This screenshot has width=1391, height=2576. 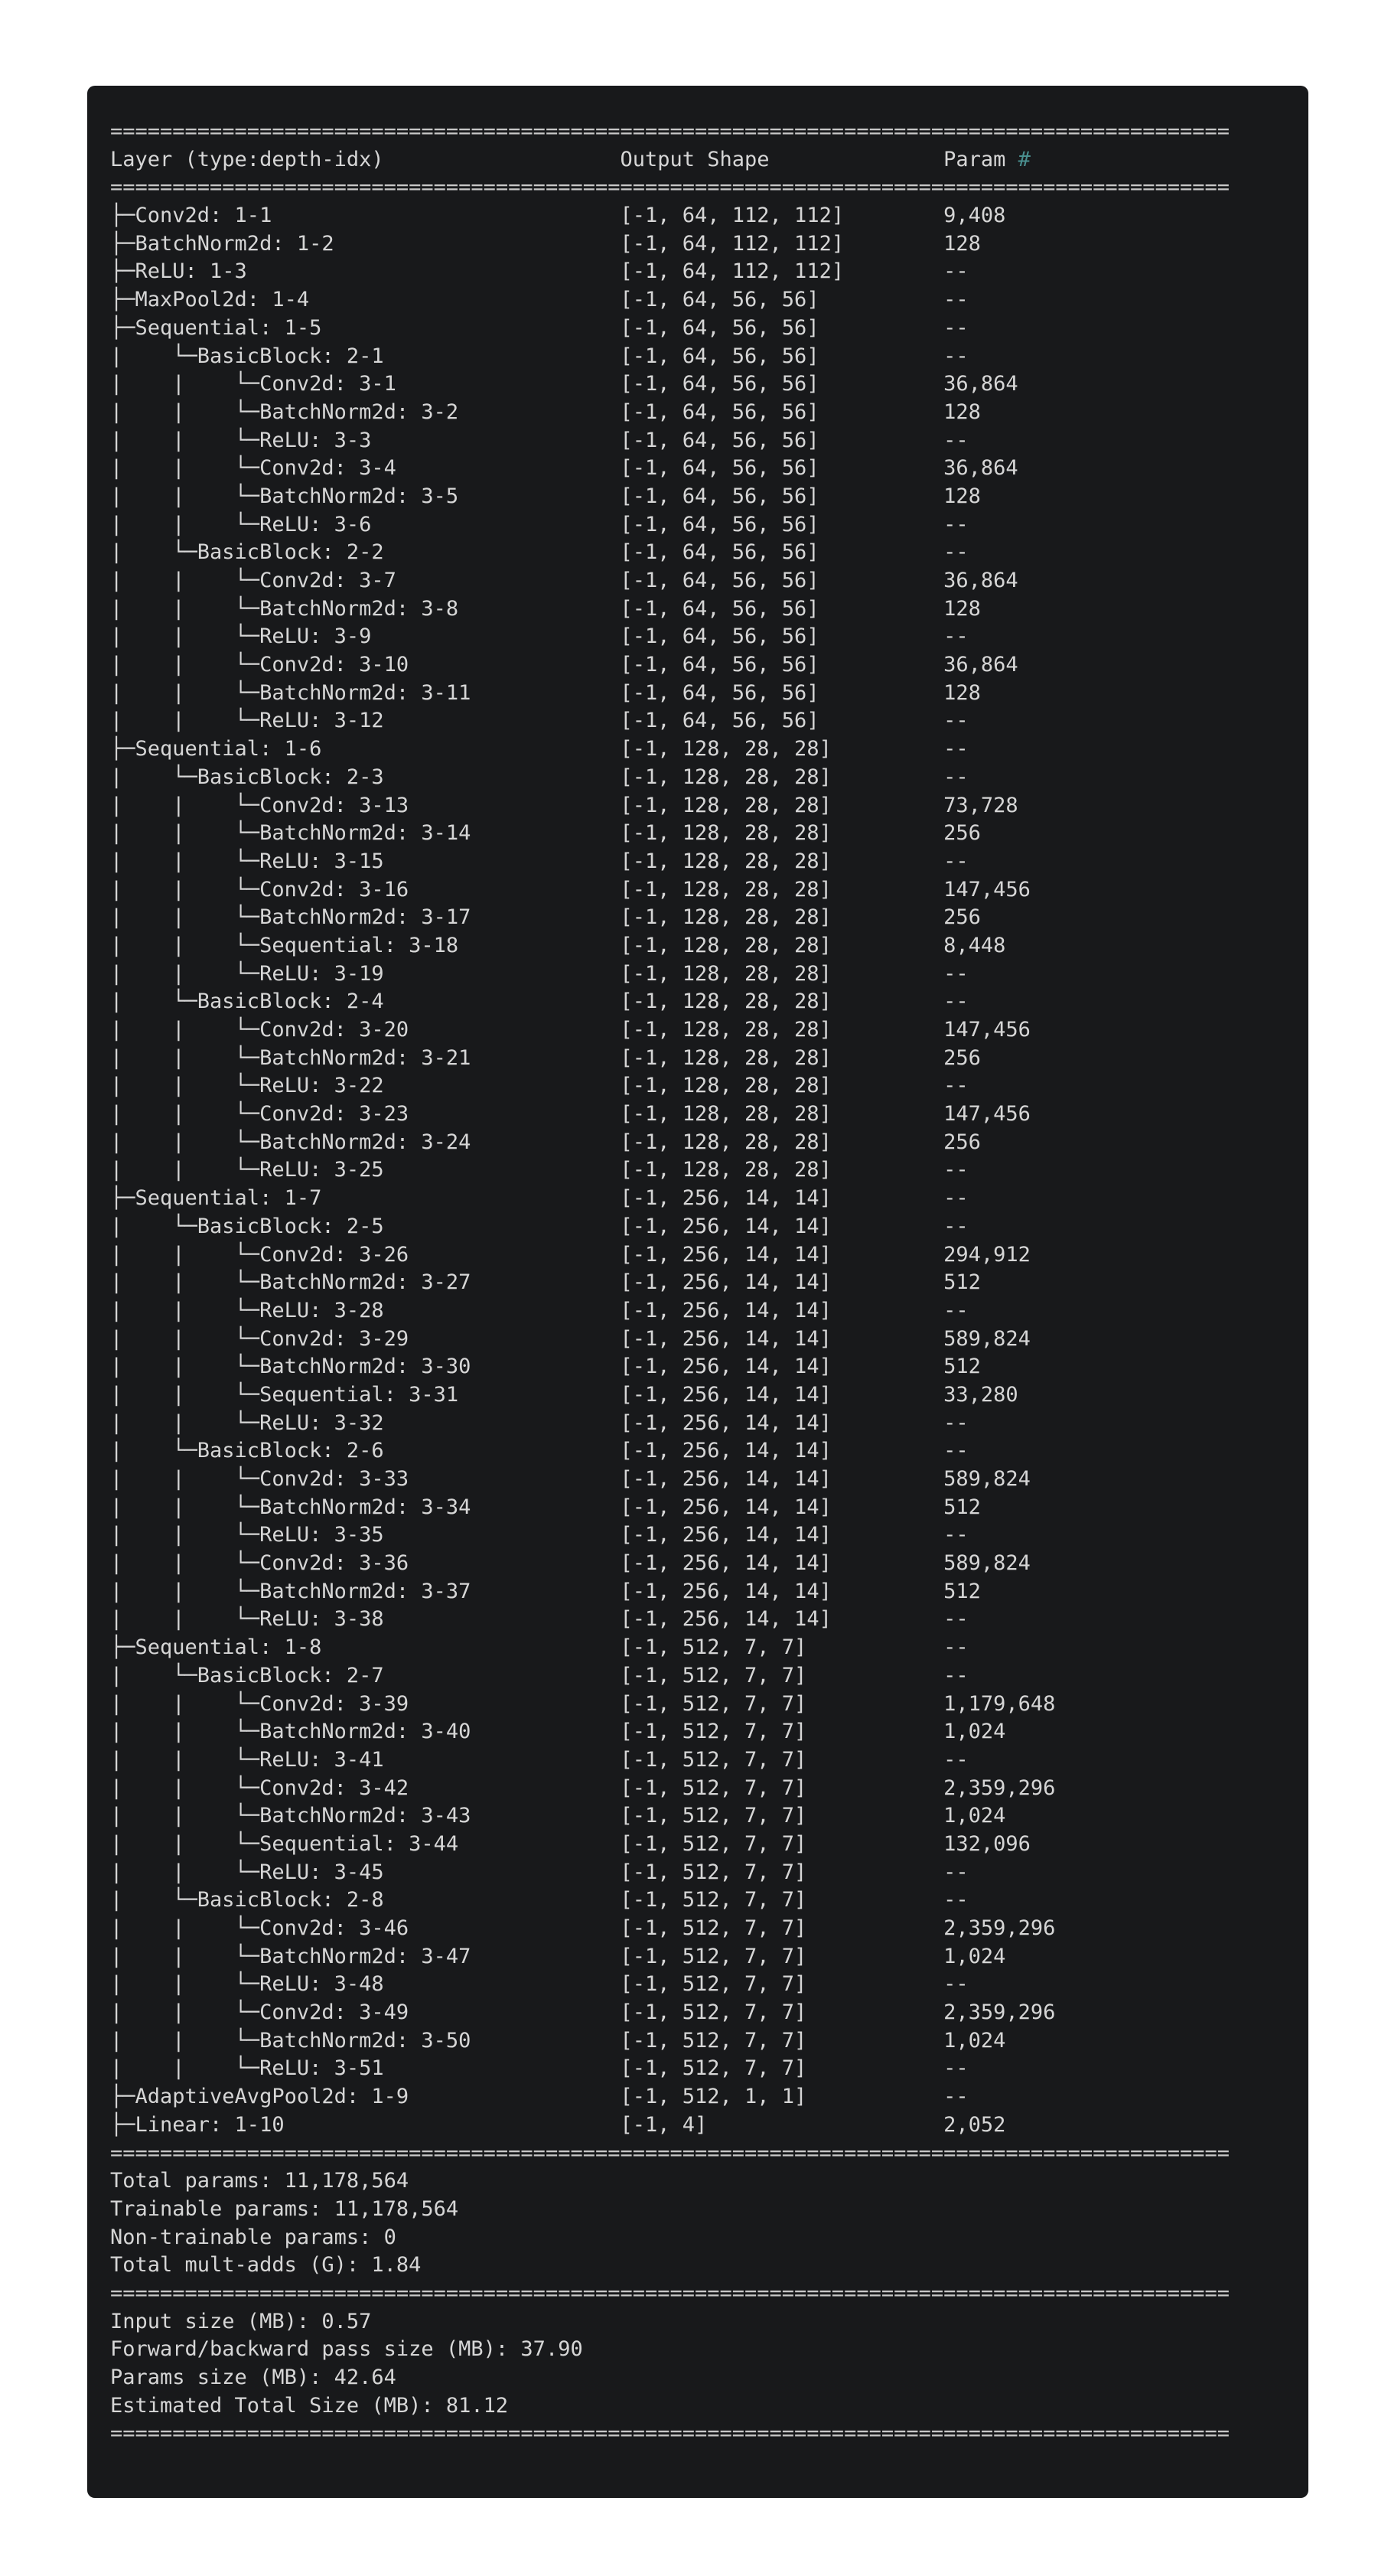 I want to click on layer-name: | └─BasicBlock: 2-5, so click(x=365, y=1226).